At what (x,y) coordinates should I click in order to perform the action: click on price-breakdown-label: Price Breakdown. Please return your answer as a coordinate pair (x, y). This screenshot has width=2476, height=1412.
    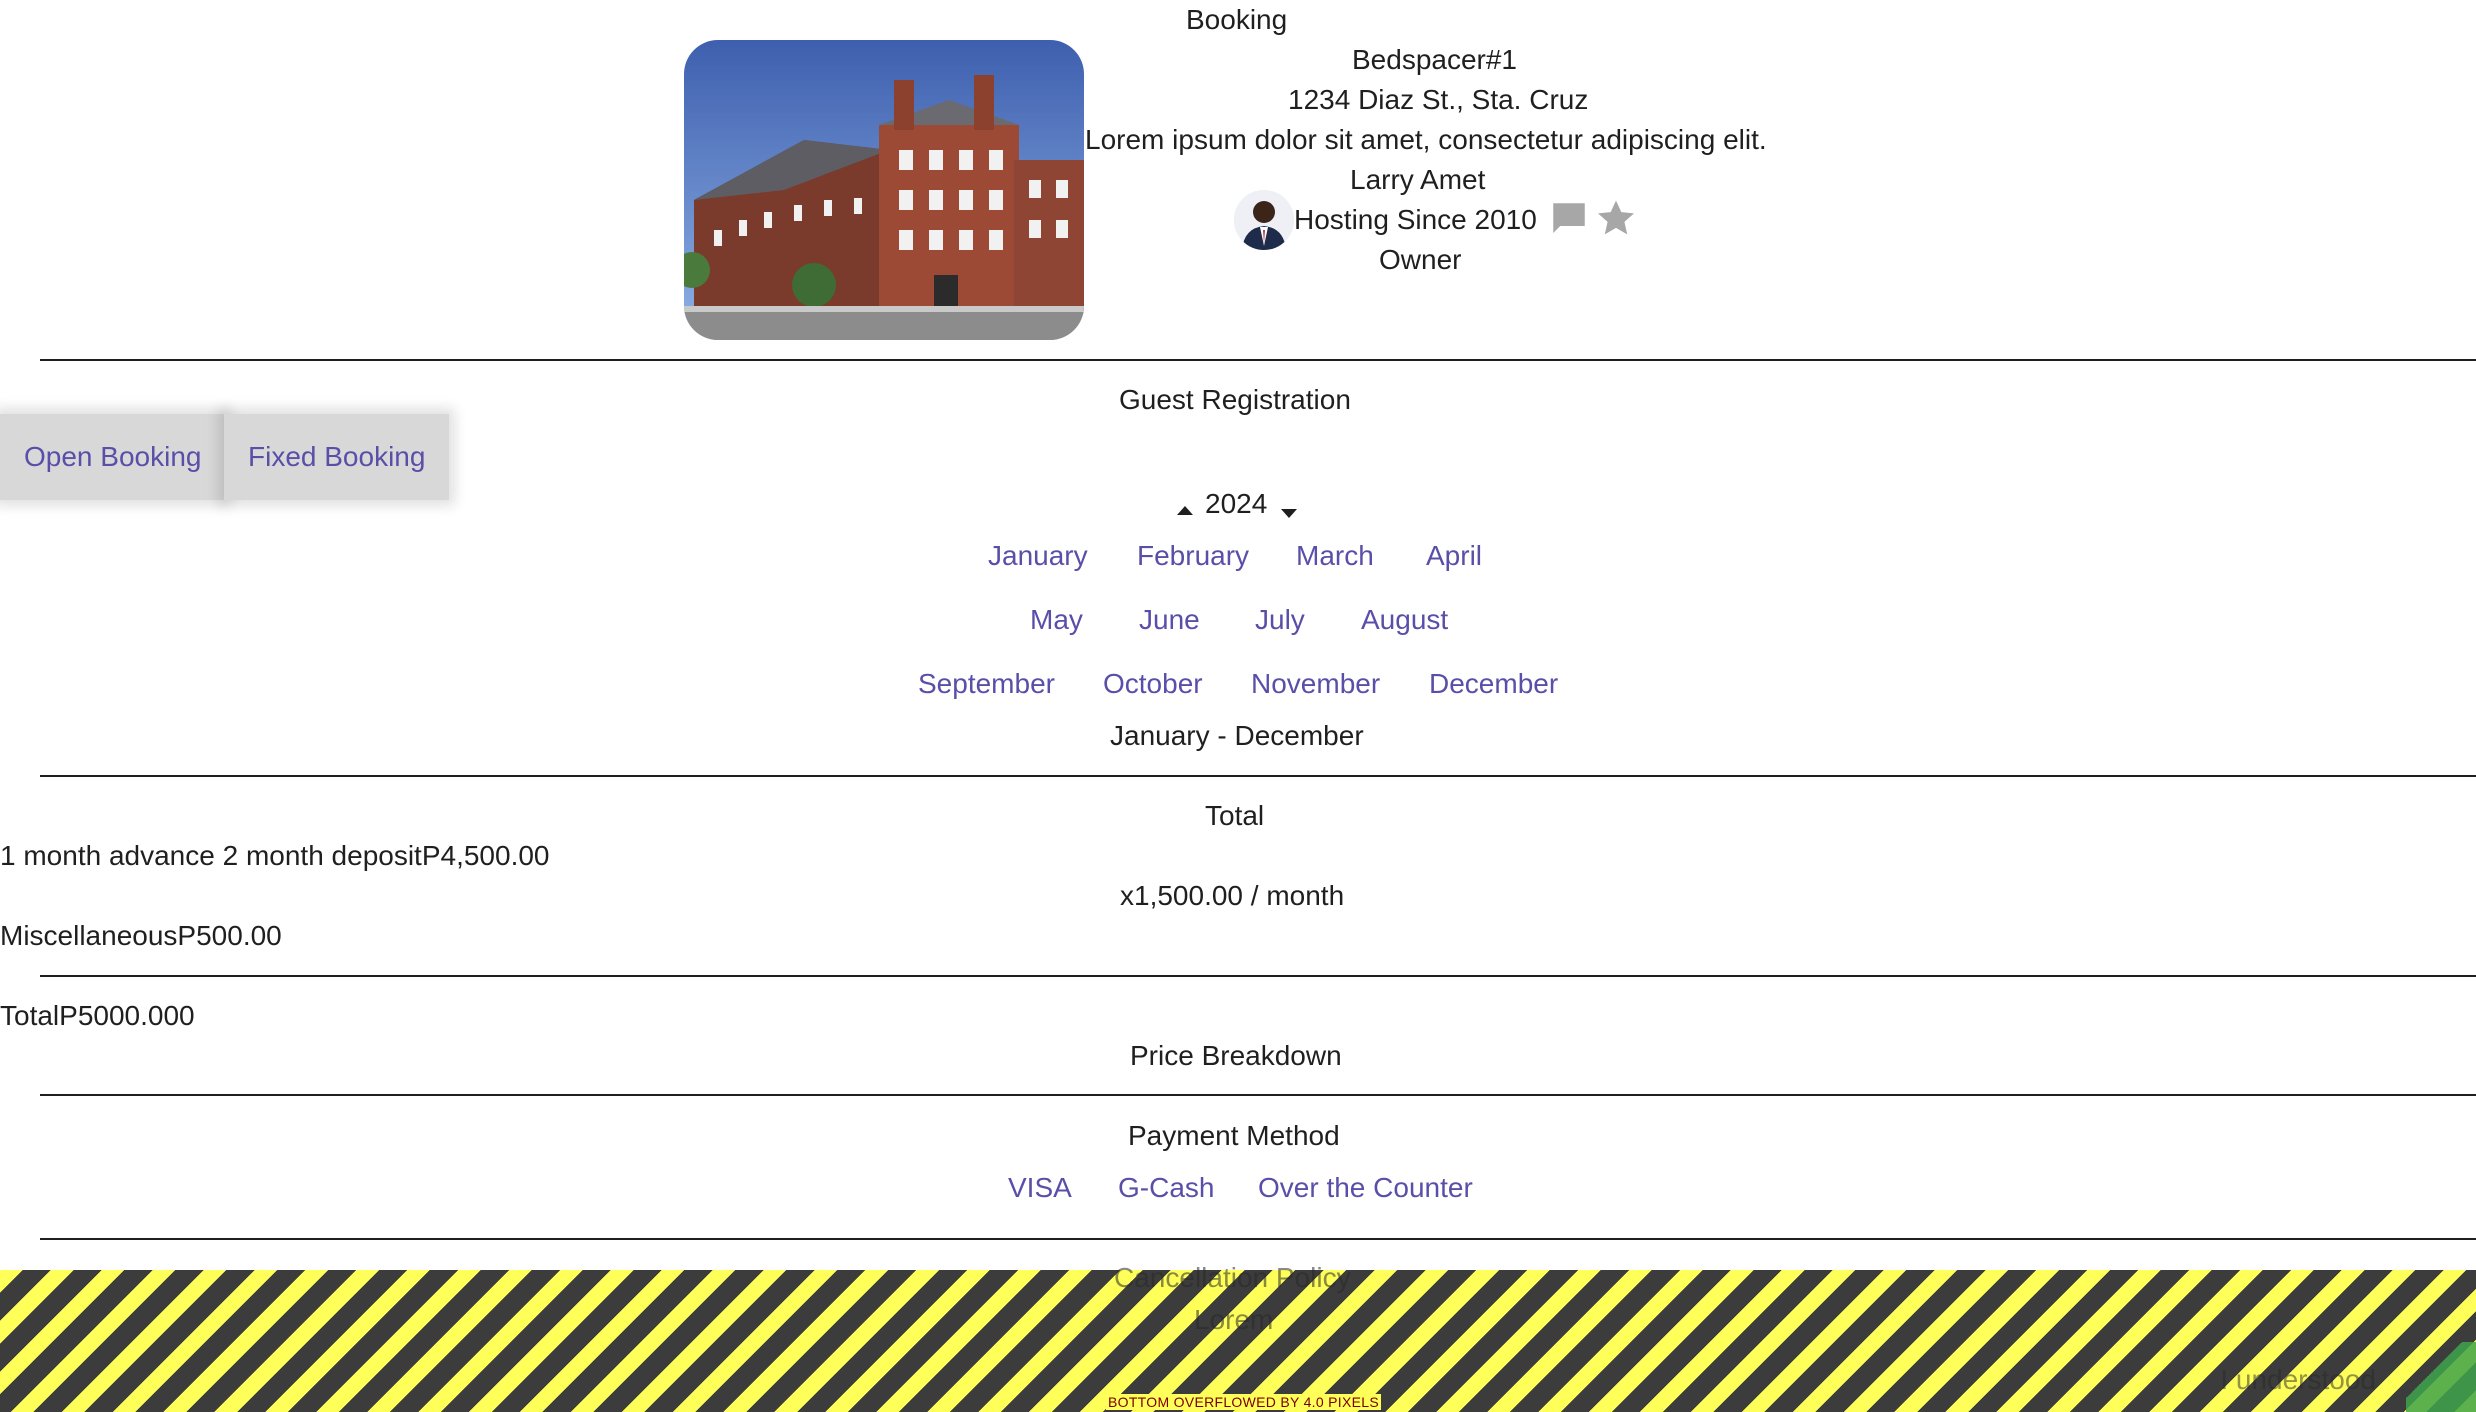
    Looking at the image, I should click on (1236, 1055).